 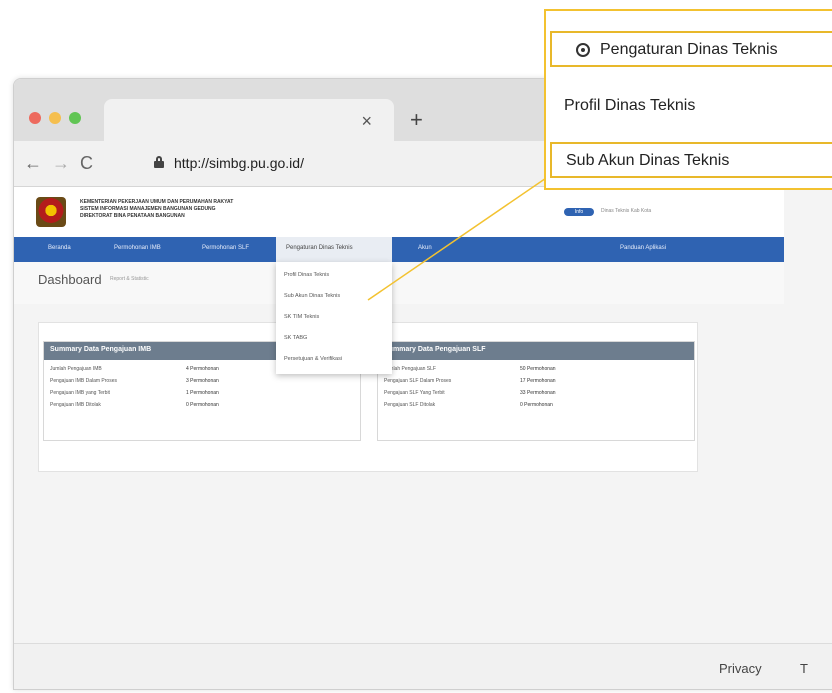 I want to click on row-value: 33 Permohonan, so click(x=538, y=393).